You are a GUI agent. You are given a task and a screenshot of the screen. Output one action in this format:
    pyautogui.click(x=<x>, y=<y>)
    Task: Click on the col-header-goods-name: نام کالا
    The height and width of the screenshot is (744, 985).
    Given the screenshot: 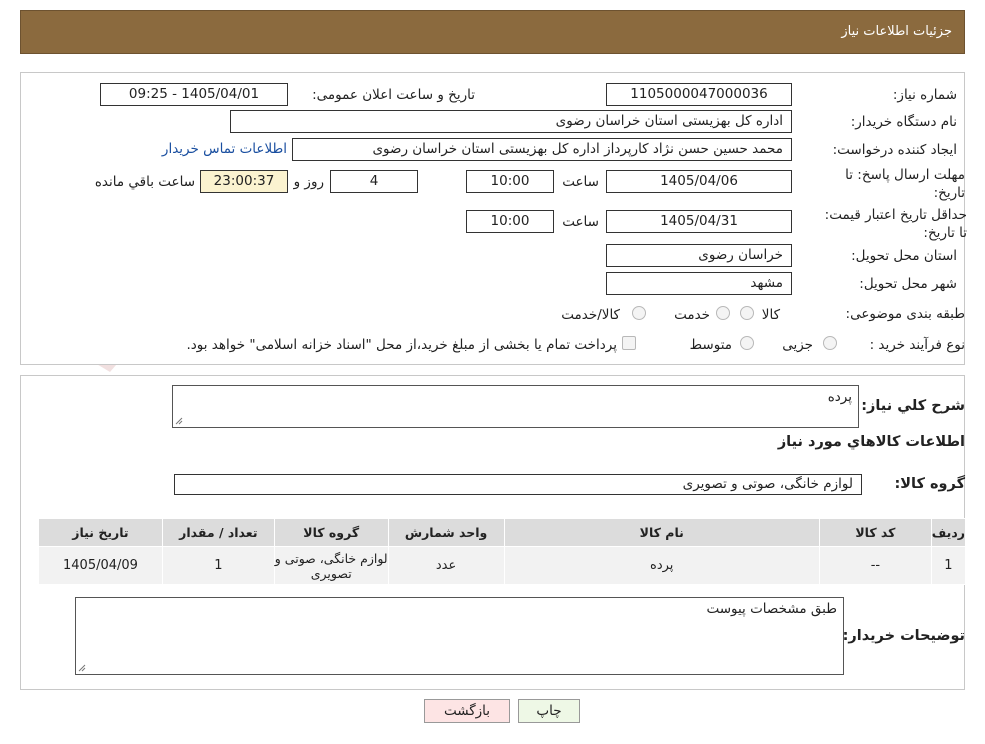 What is the action you would take?
    pyautogui.click(x=661, y=532)
    